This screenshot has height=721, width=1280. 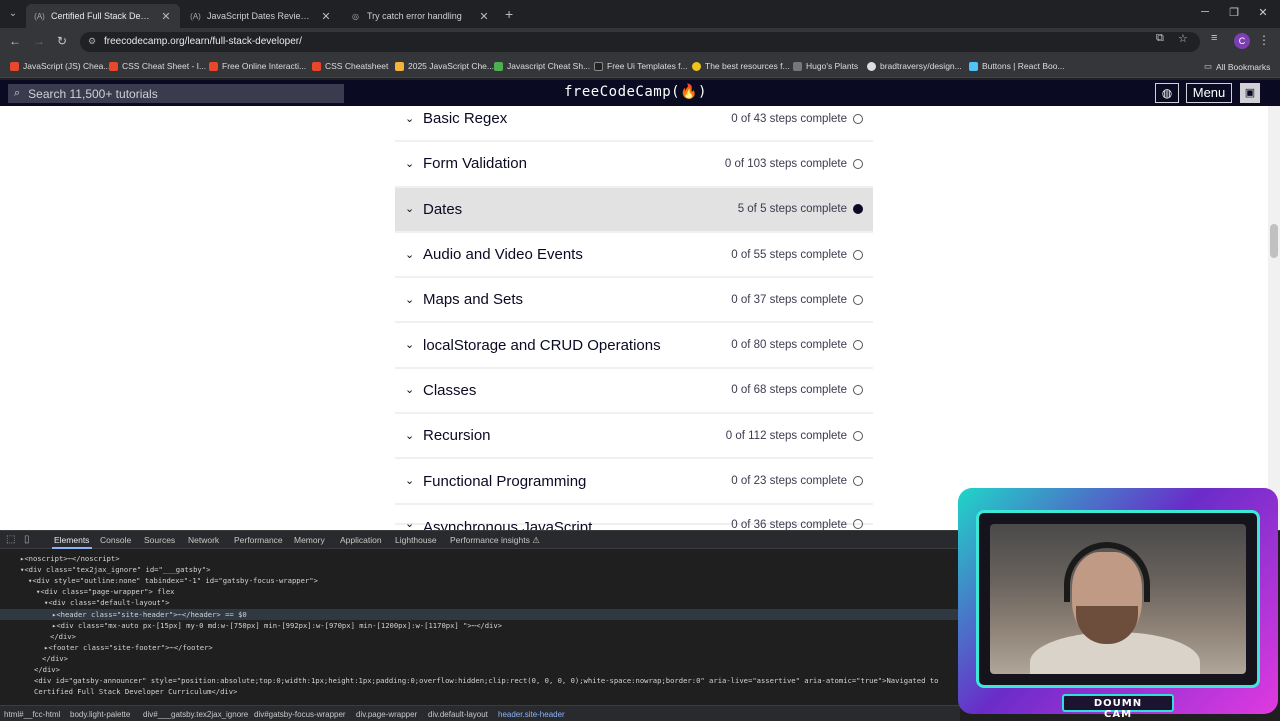 I want to click on user-avatar: ▣, so click(x=1250, y=93).